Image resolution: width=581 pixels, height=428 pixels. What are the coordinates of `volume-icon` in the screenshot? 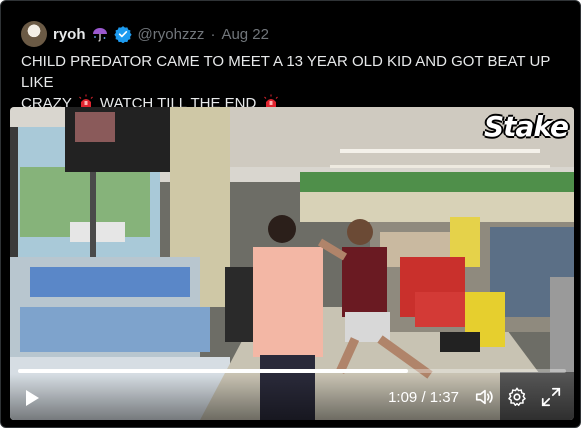 It's located at (485, 397).